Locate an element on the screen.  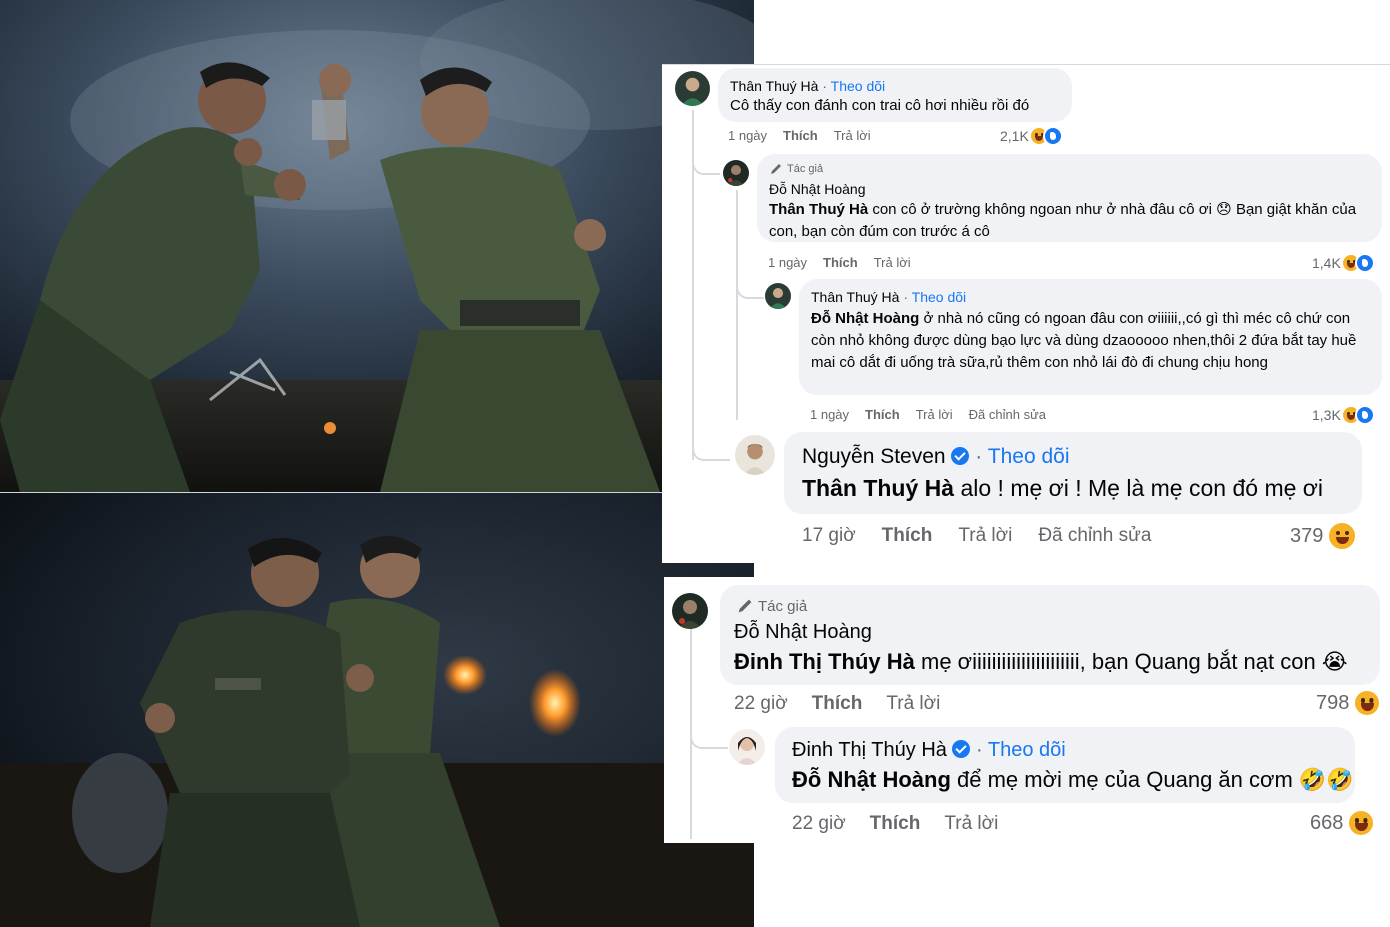
reaction-summary: 798 is located at coordinates (1349, 703).